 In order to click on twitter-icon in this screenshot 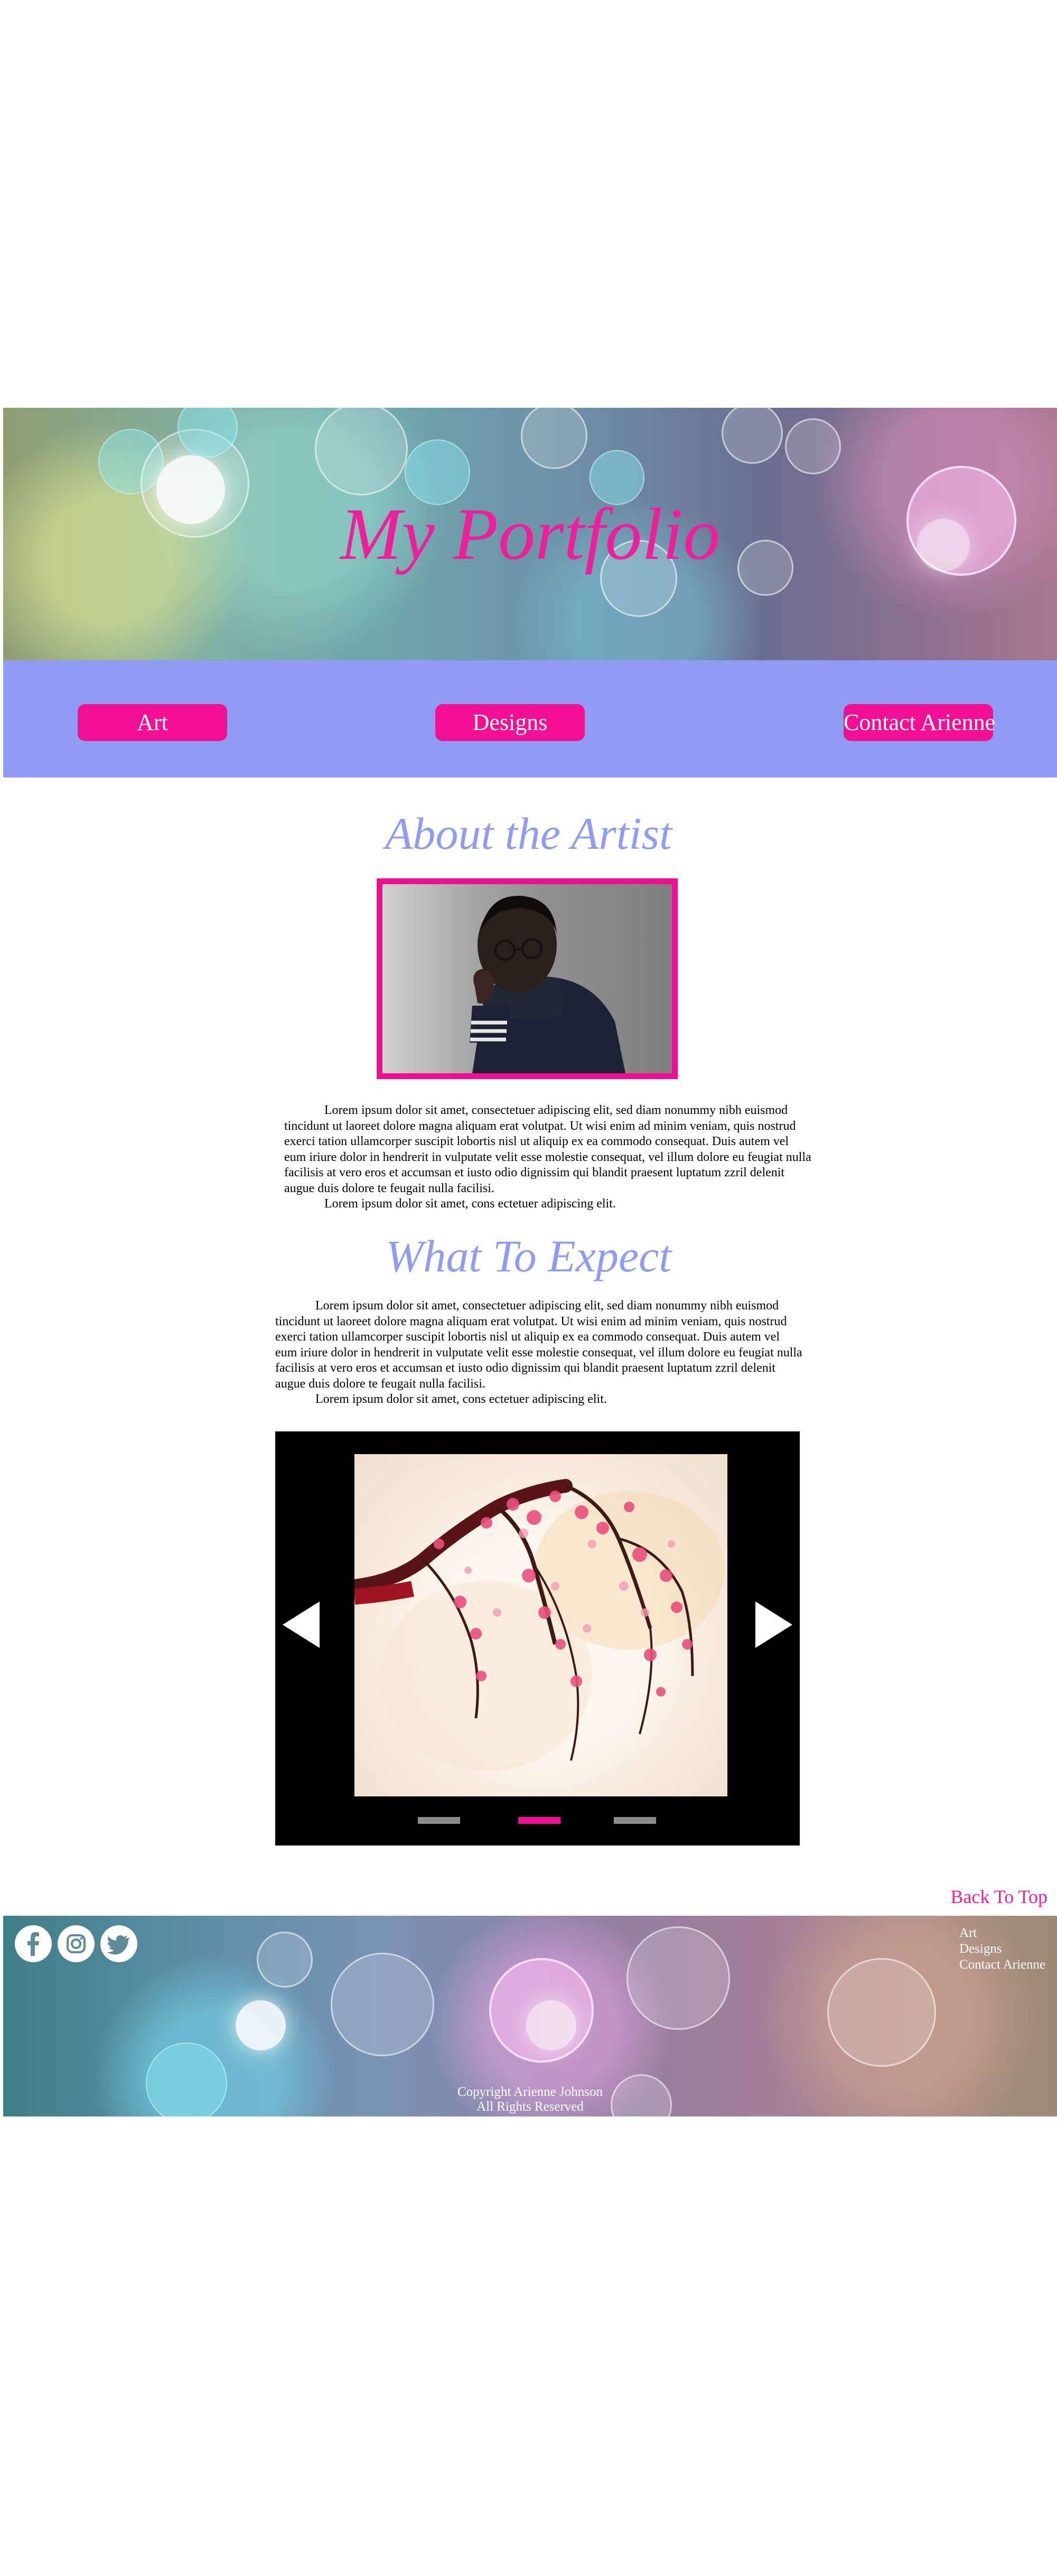, I will do `click(119, 1943)`.